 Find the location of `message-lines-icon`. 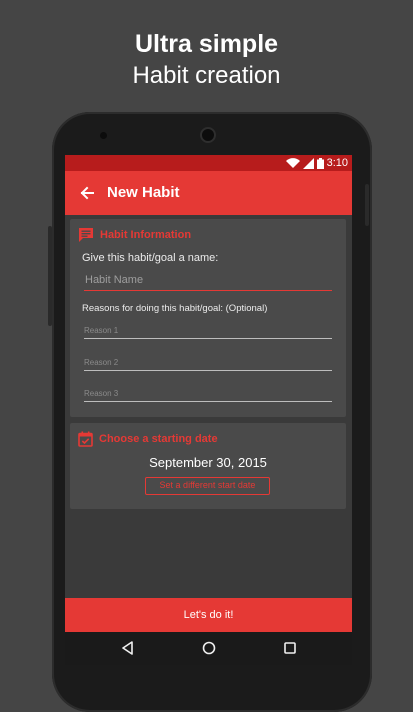

message-lines-icon is located at coordinates (86, 235).